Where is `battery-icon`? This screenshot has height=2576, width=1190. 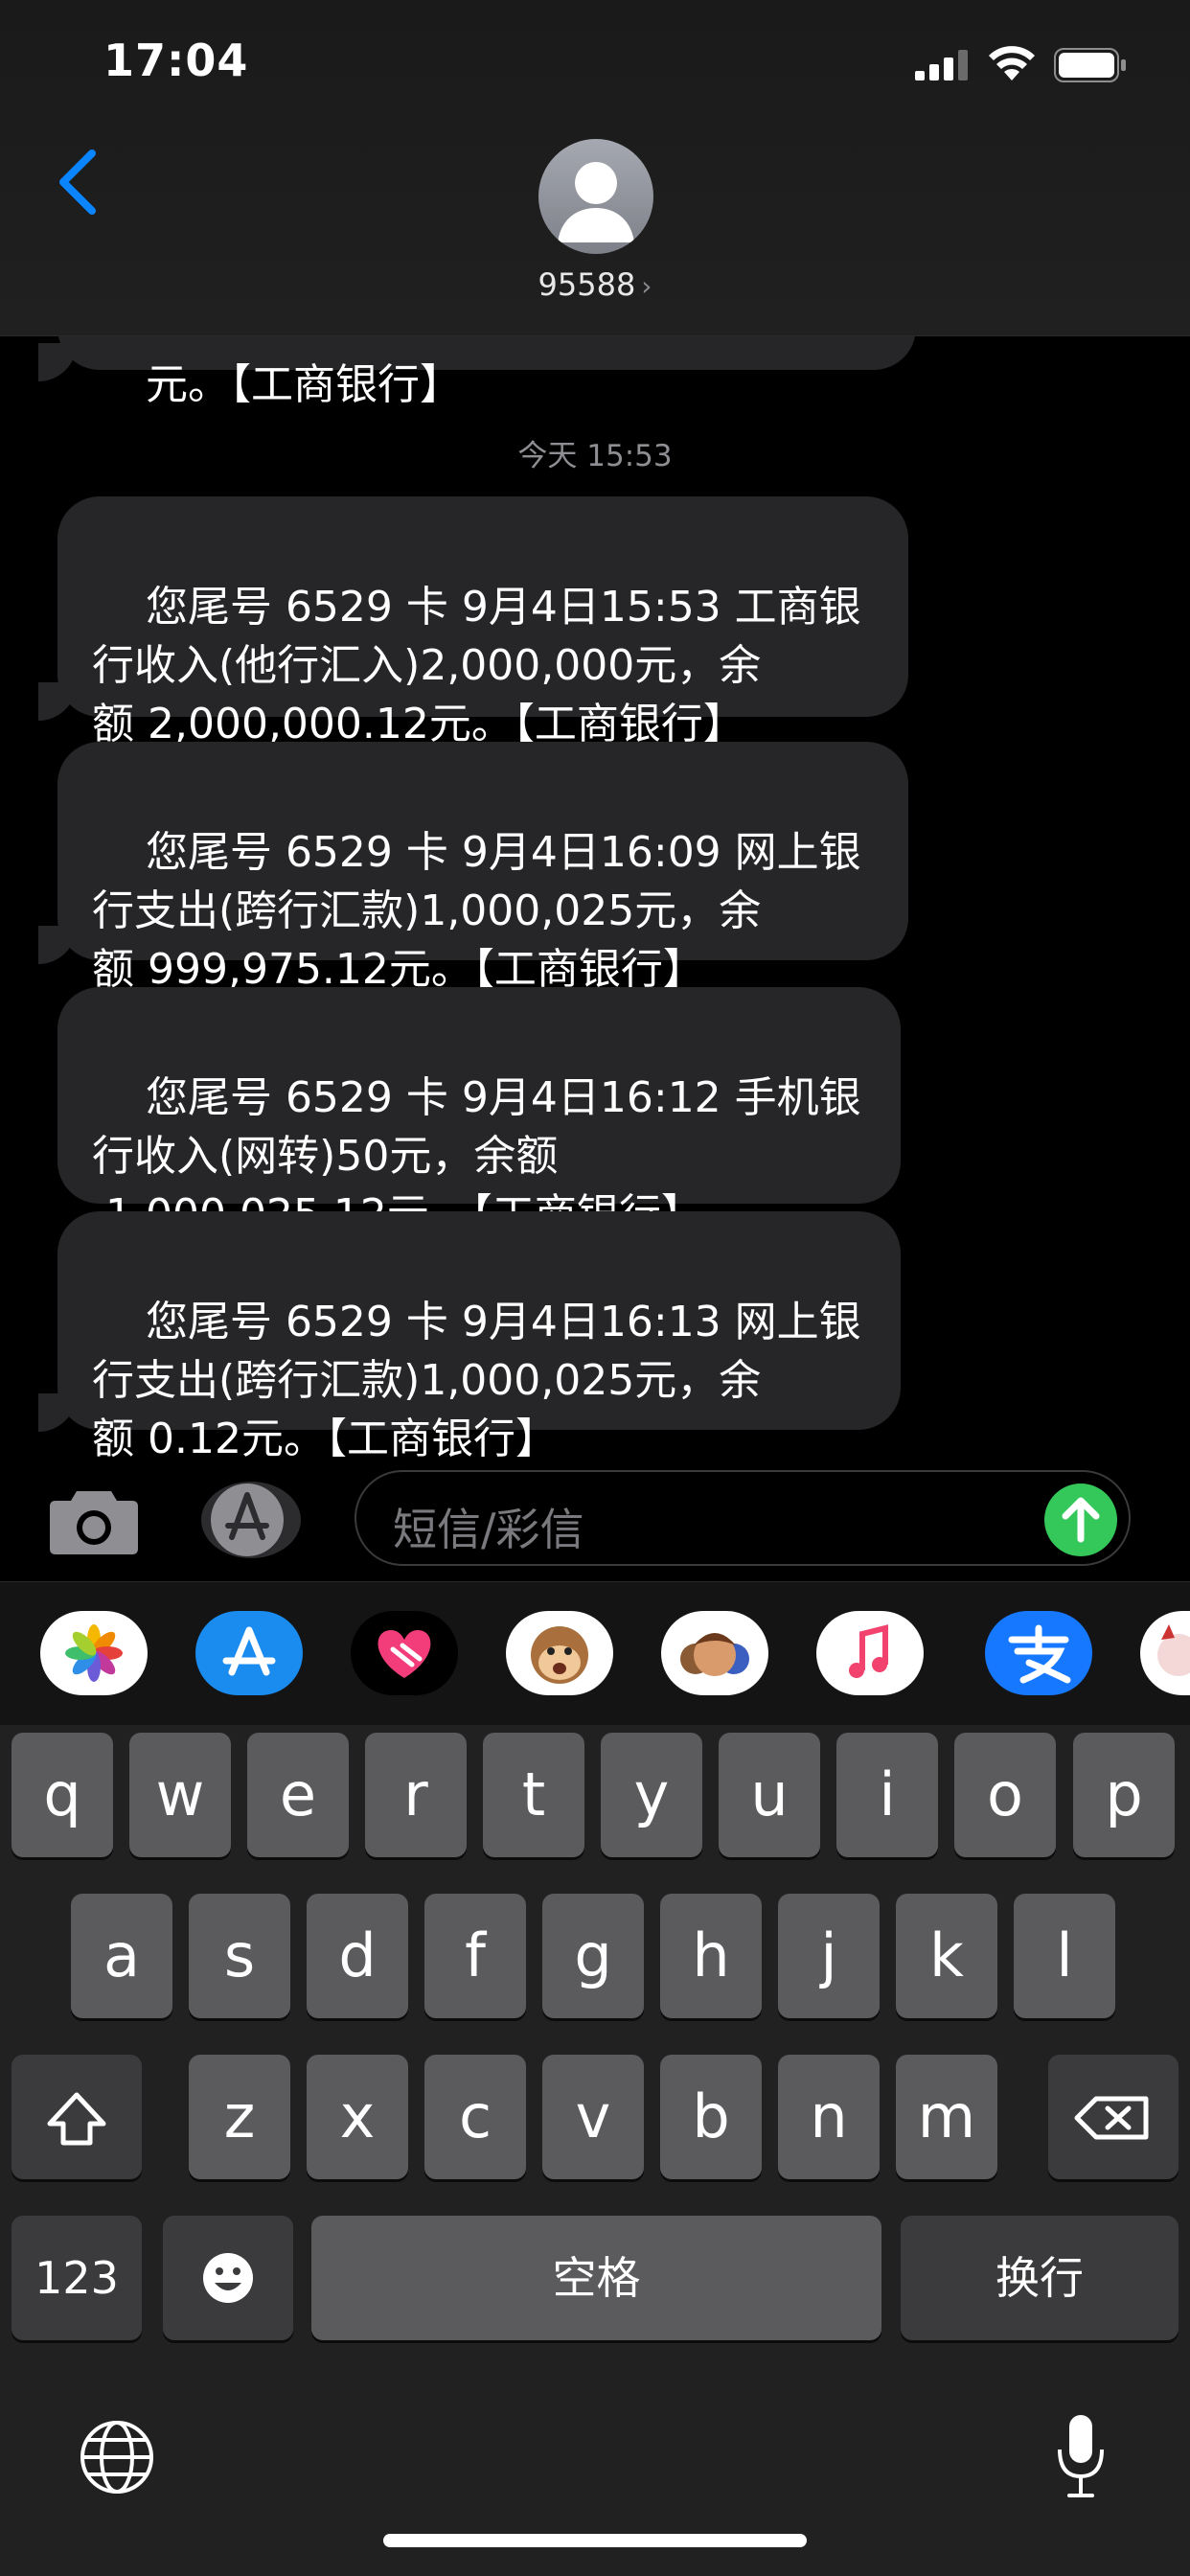
battery-icon is located at coordinates (1090, 65).